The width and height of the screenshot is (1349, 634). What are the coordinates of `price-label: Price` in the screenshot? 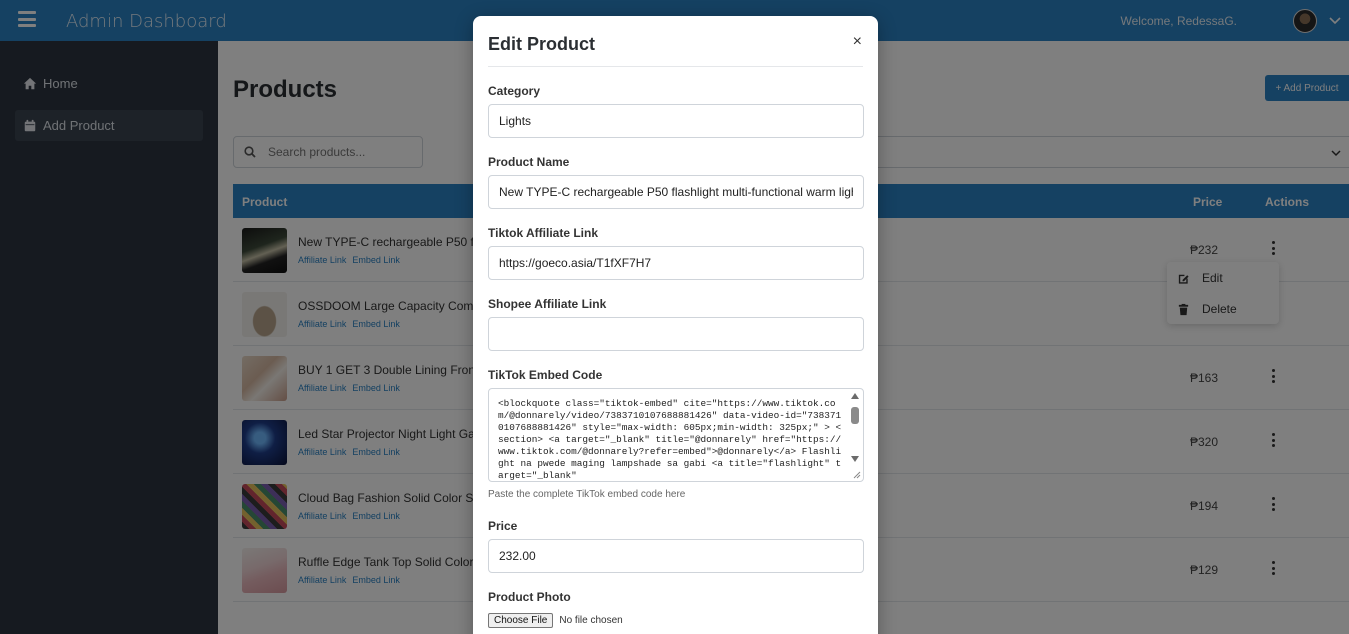 It's located at (503, 526).